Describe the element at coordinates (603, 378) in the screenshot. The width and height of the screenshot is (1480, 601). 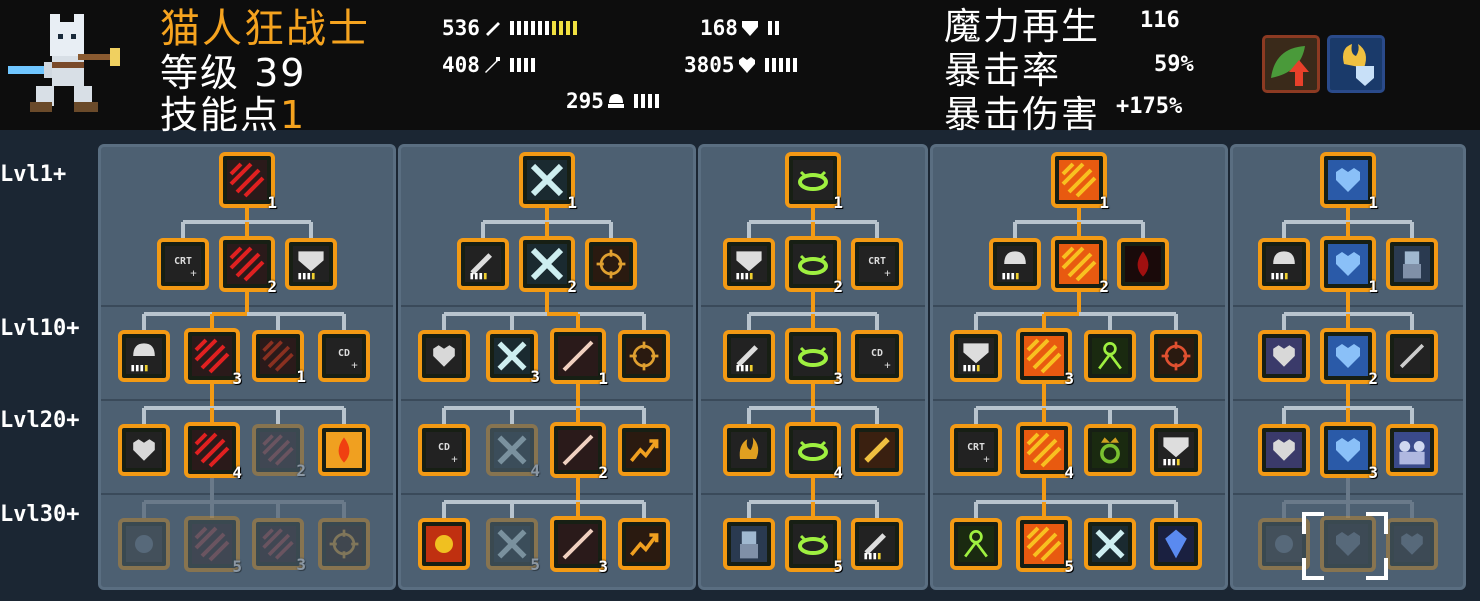
I see `skill-level-number: 1` at that location.